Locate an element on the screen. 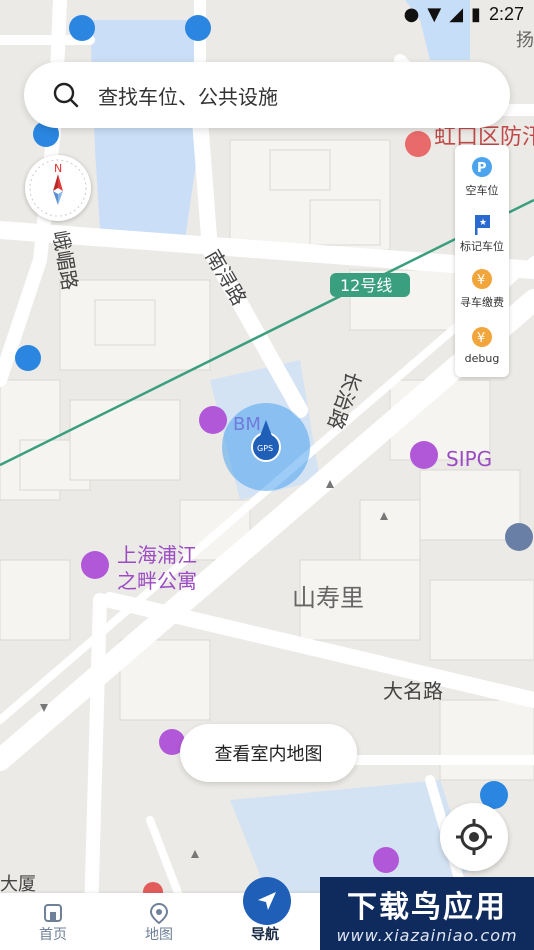  side-tool-panel: P 空车位 ★ 标记车位 ¥ 寻车缴费 ¥ debug is located at coordinates (482, 261).